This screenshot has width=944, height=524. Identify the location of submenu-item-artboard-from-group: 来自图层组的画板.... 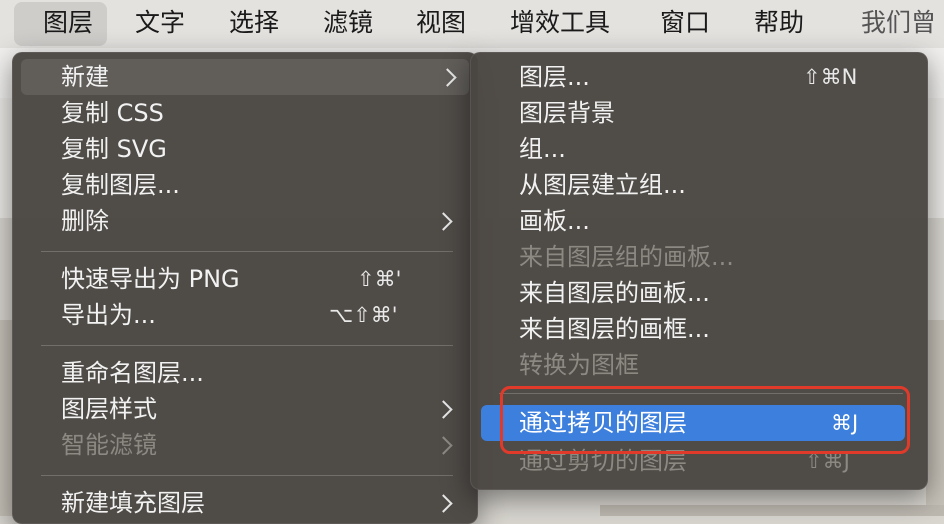
(699, 257).